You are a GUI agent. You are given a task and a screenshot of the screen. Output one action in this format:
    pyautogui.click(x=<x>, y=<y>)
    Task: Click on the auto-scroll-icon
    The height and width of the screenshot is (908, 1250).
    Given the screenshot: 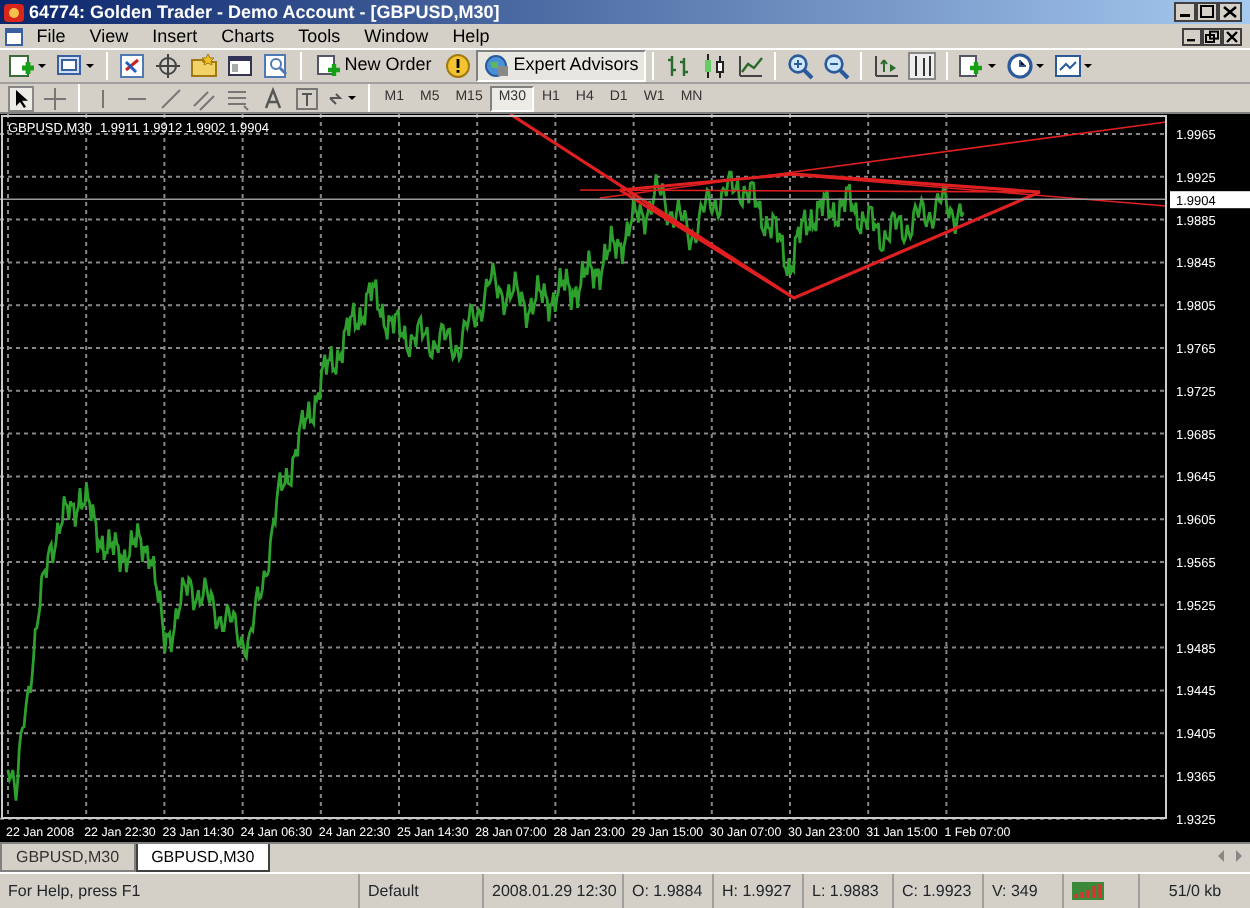 What is the action you would take?
    pyautogui.click(x=886, y=66)
    